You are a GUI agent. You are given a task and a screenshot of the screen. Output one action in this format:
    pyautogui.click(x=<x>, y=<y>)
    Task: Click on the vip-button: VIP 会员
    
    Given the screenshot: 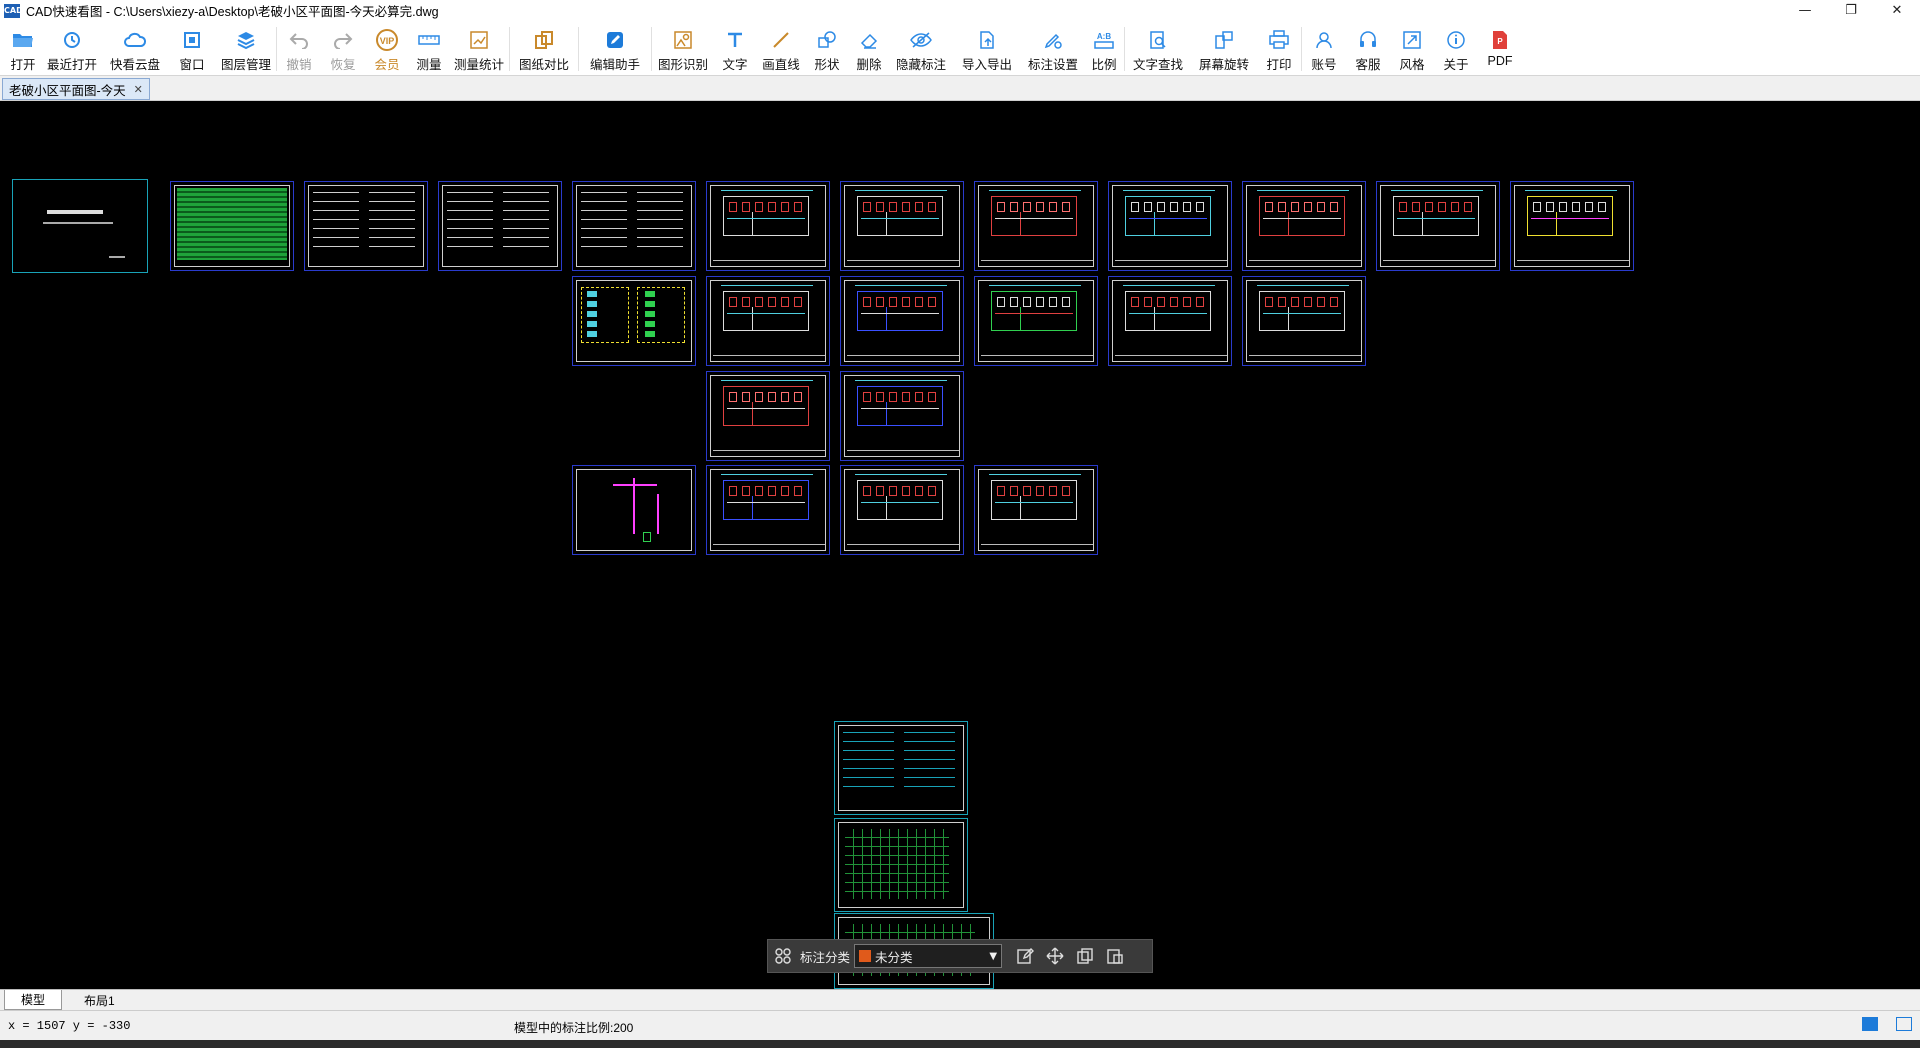 What is the action you would take?
    pyautogui.click(x=387, y=48)
    